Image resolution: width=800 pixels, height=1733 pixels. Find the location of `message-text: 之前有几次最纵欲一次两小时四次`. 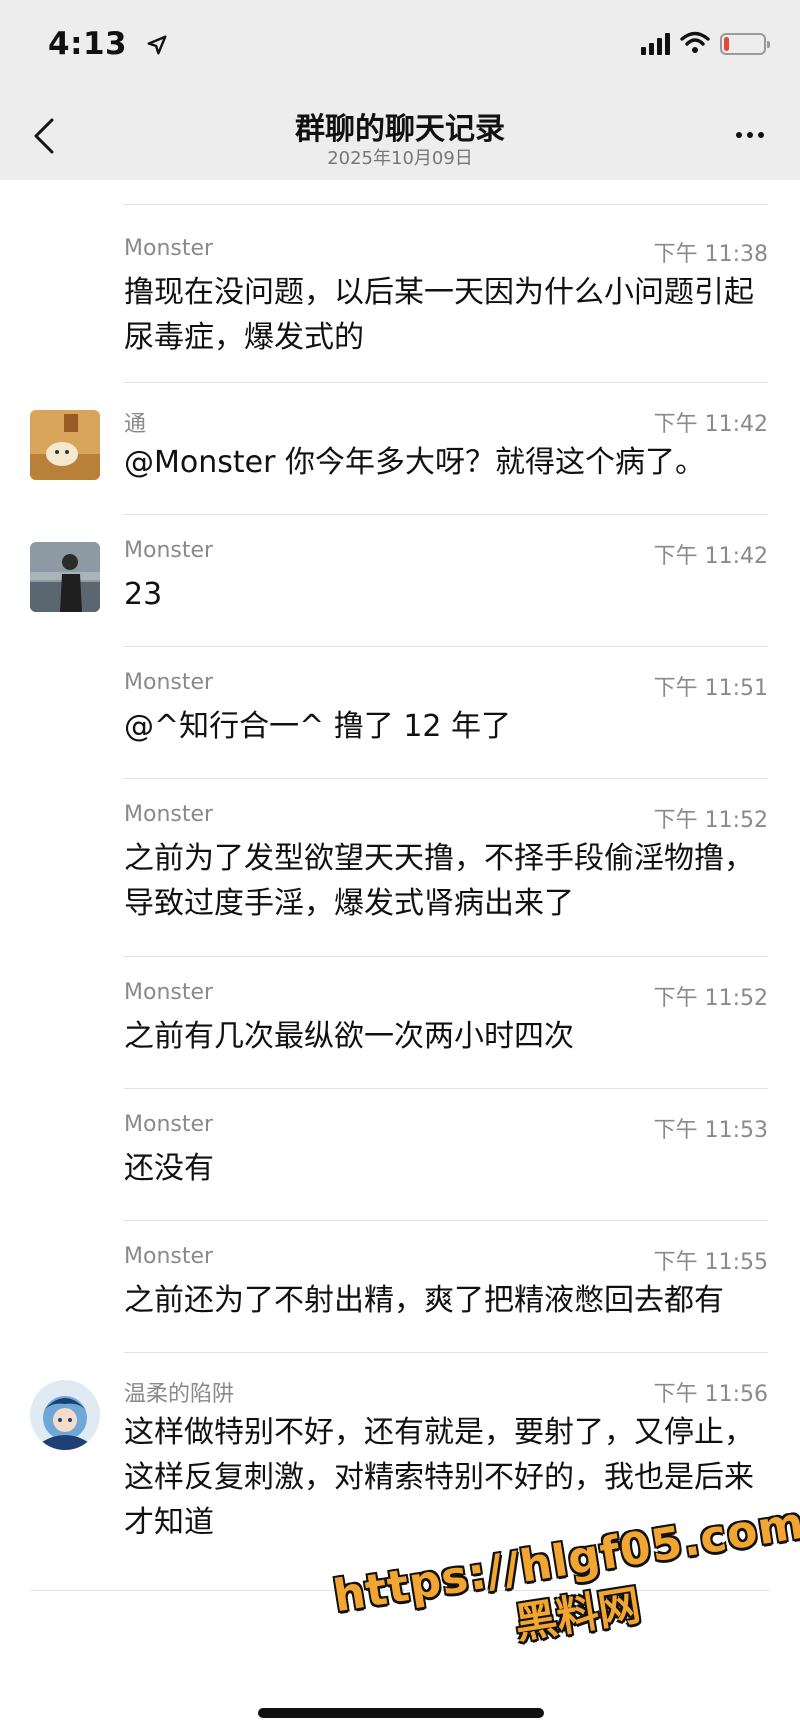

message-text: 之前有几次最纵欲一次两小时四次 is located at coordinates (349, 1036).